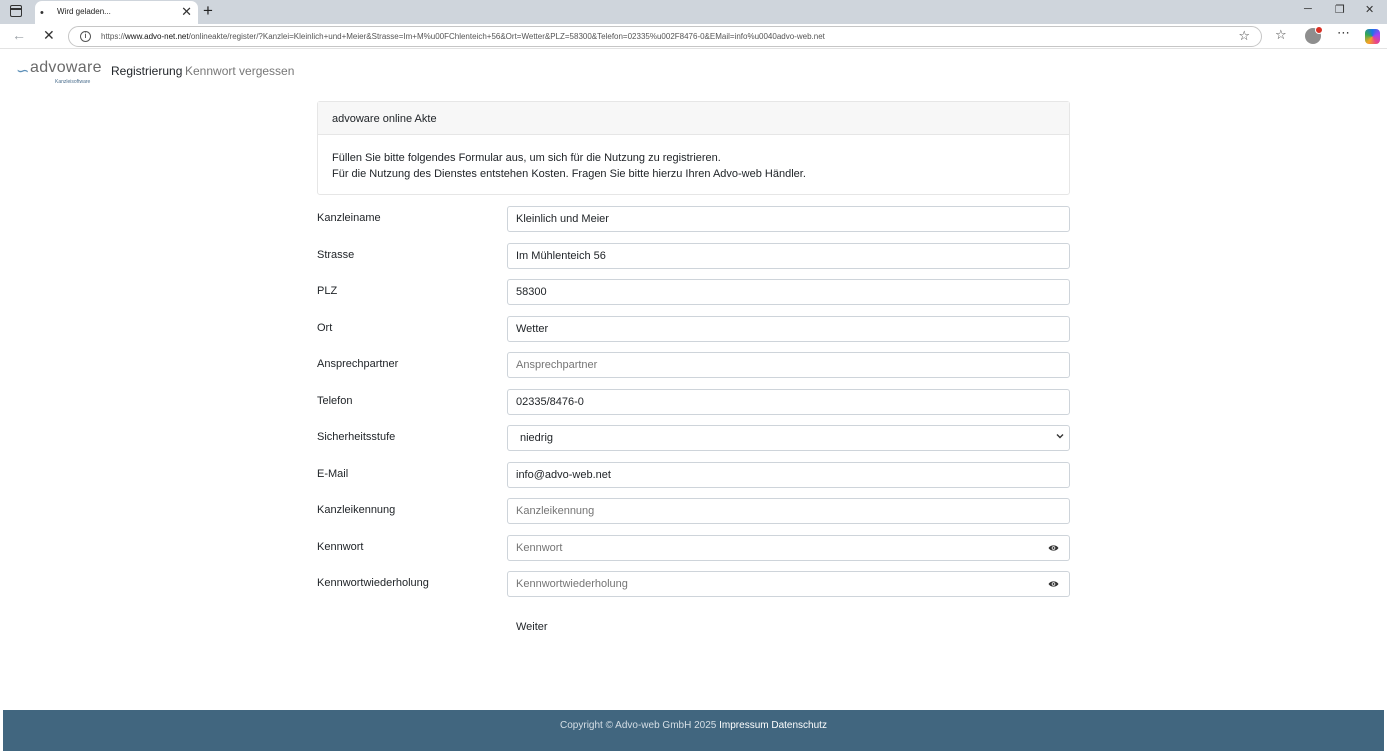 This screenshot has width=1387, height=751. Describe the element at coordinates (1244, 36) in the screenshot. I see `star-icon: ☆` at that location.